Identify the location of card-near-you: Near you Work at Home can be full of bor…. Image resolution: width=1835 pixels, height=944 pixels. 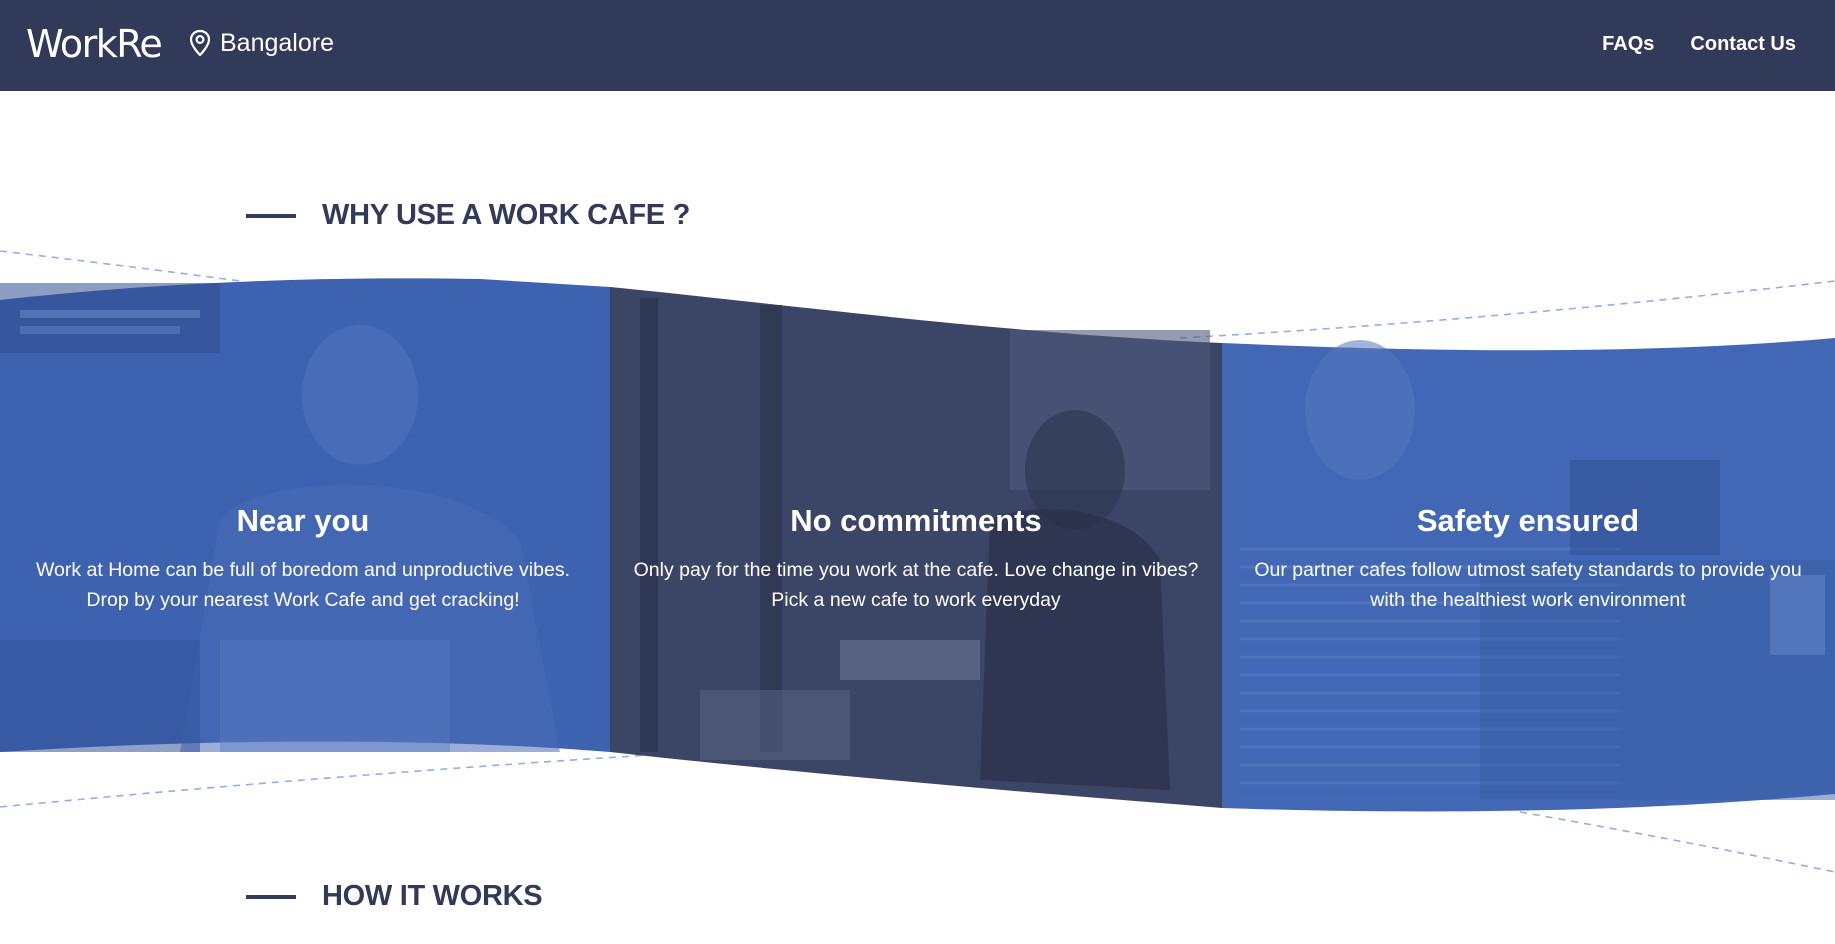
(303, 558).